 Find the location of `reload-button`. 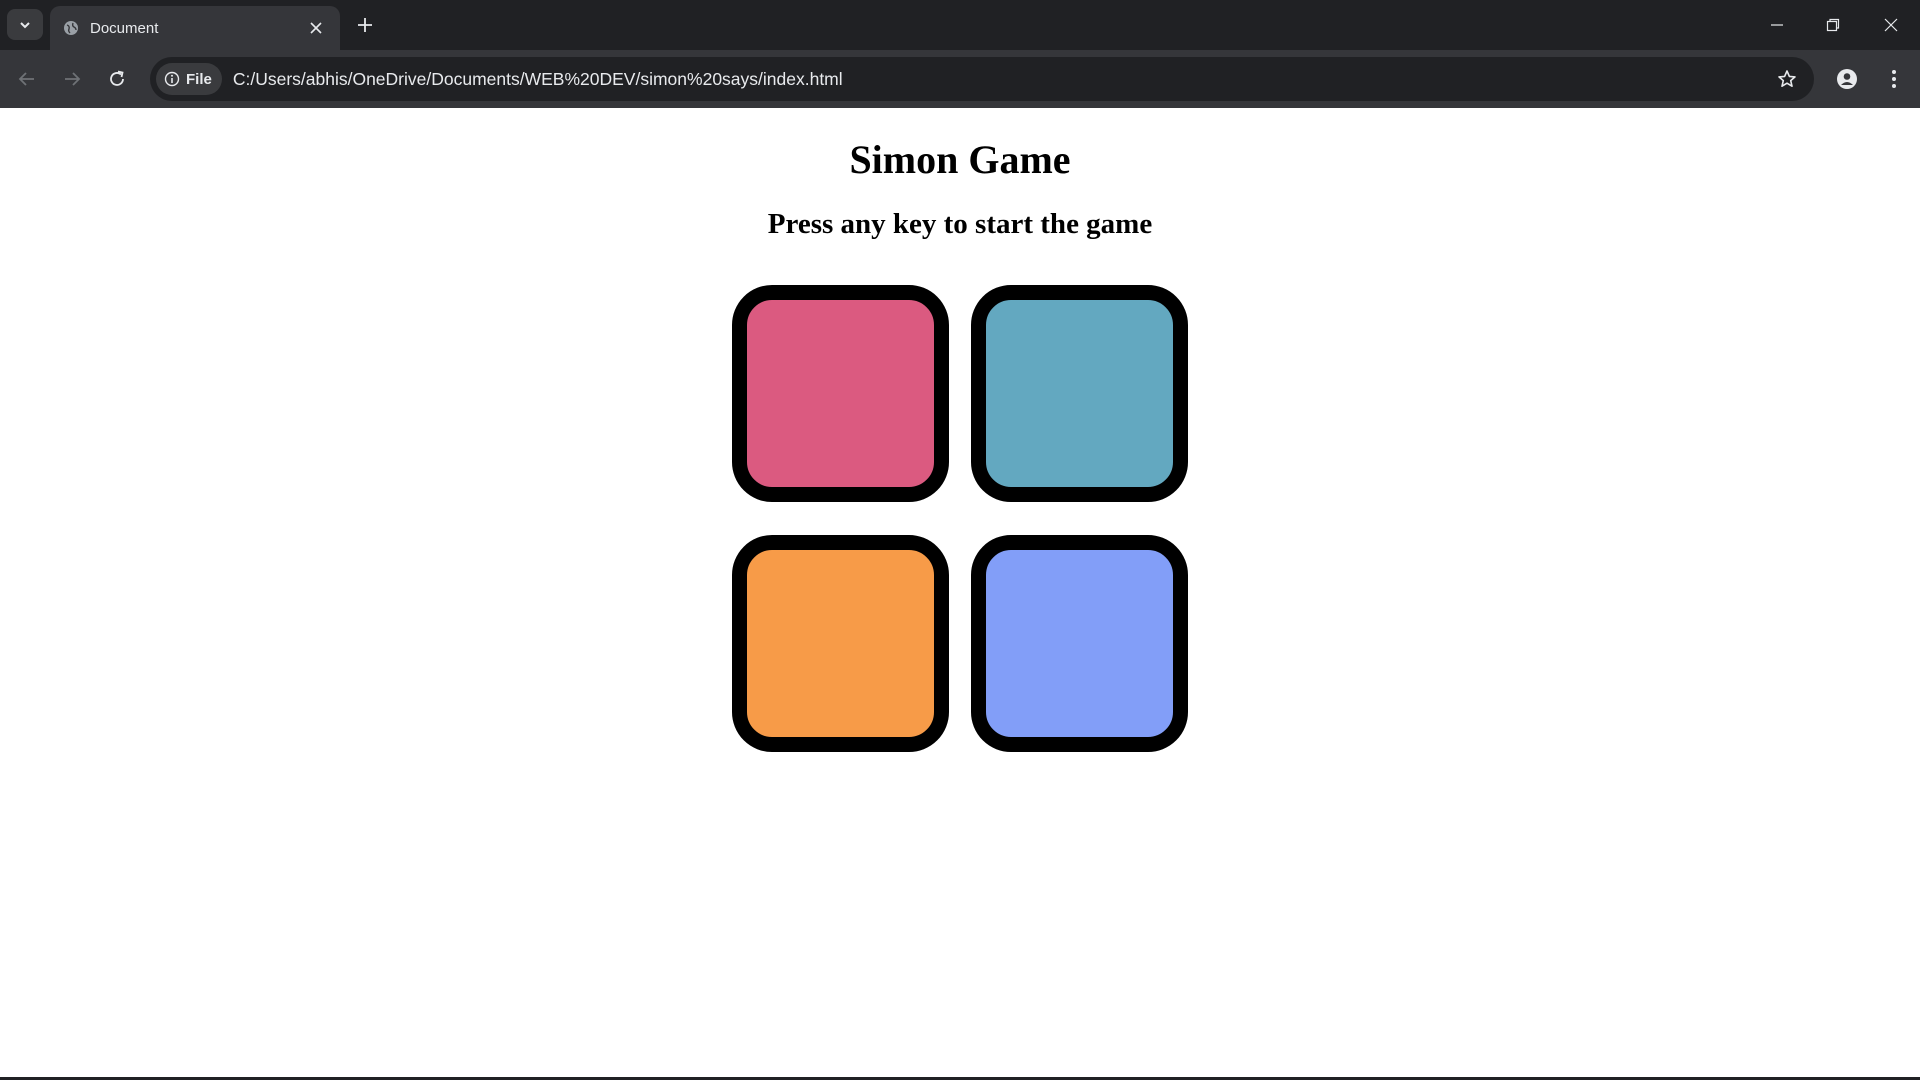

reload-button is located at coordinates (117, 79).